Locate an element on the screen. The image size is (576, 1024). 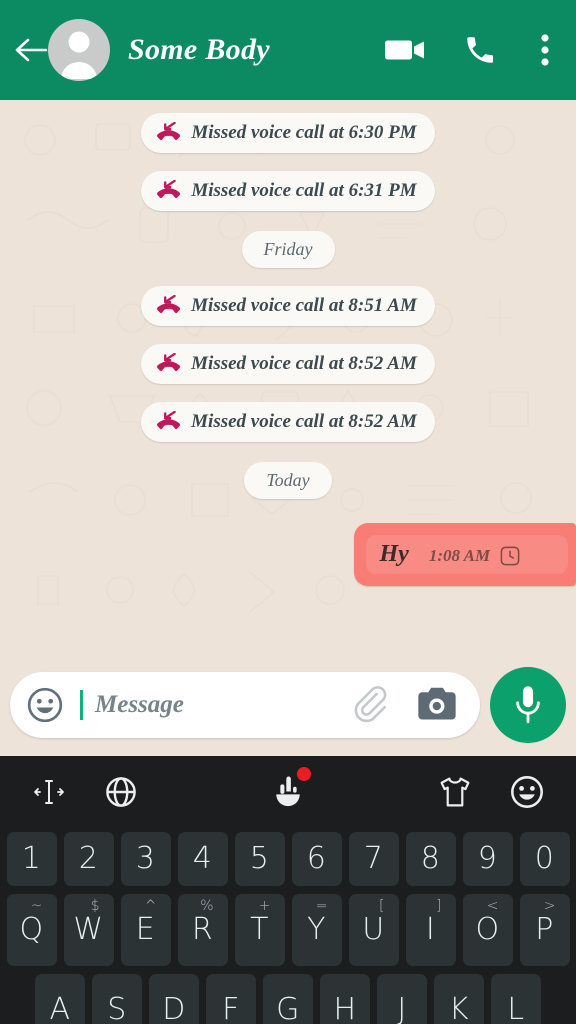
video-call-button is located at coordinates (405, 50).